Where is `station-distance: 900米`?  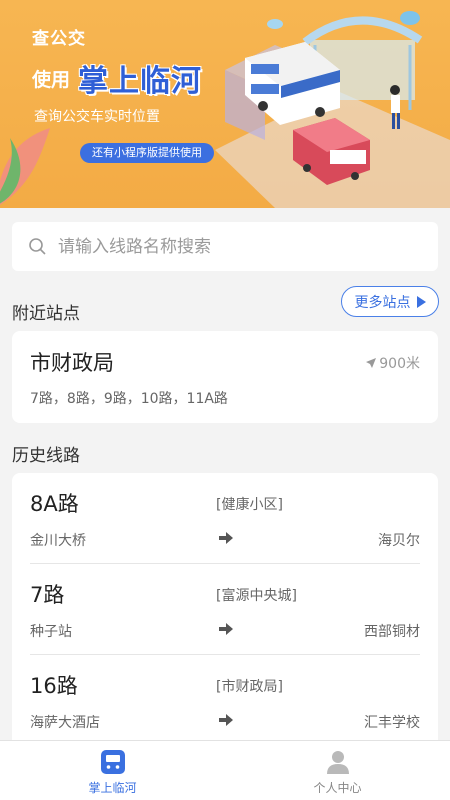
station-distance: 900米 is located at coordinates (392, 363).